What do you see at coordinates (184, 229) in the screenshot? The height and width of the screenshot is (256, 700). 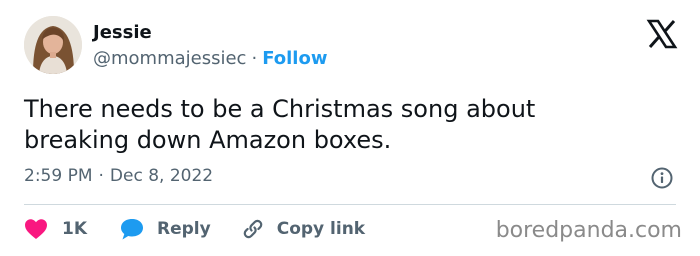 I see `reply-label: Reply` at bounding box center [184, 229].